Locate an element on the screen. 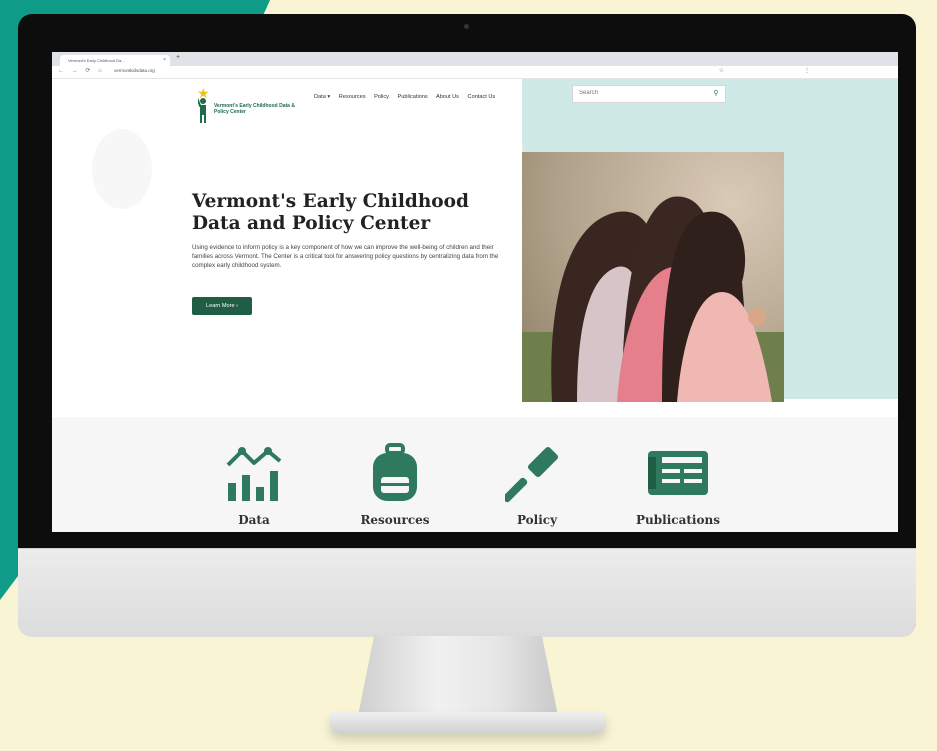 This screenshot has width=937, height=751. nav-item-resources: Resources is located at coordinates (352, 97).